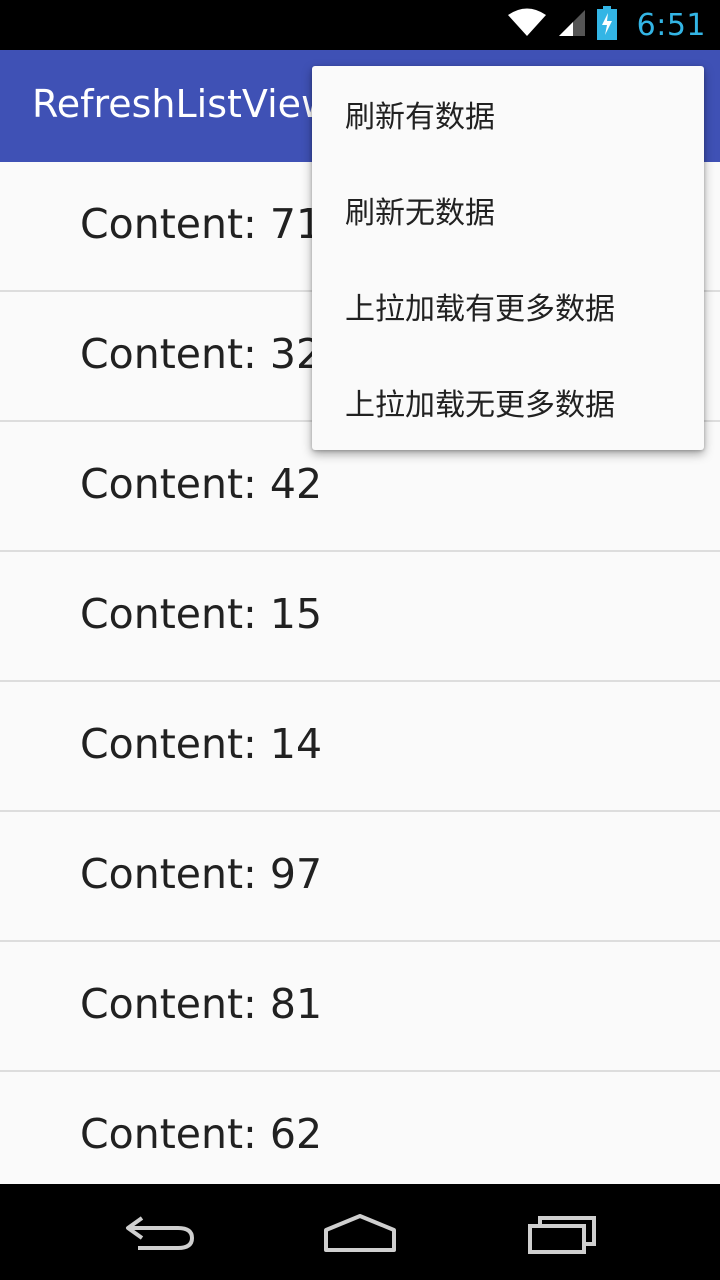 The height and width of the screenshot is (1280, 720). Describe the element at coordinates (360, 747) in the screenshot. I see `list-item: Content: 14` at that location.